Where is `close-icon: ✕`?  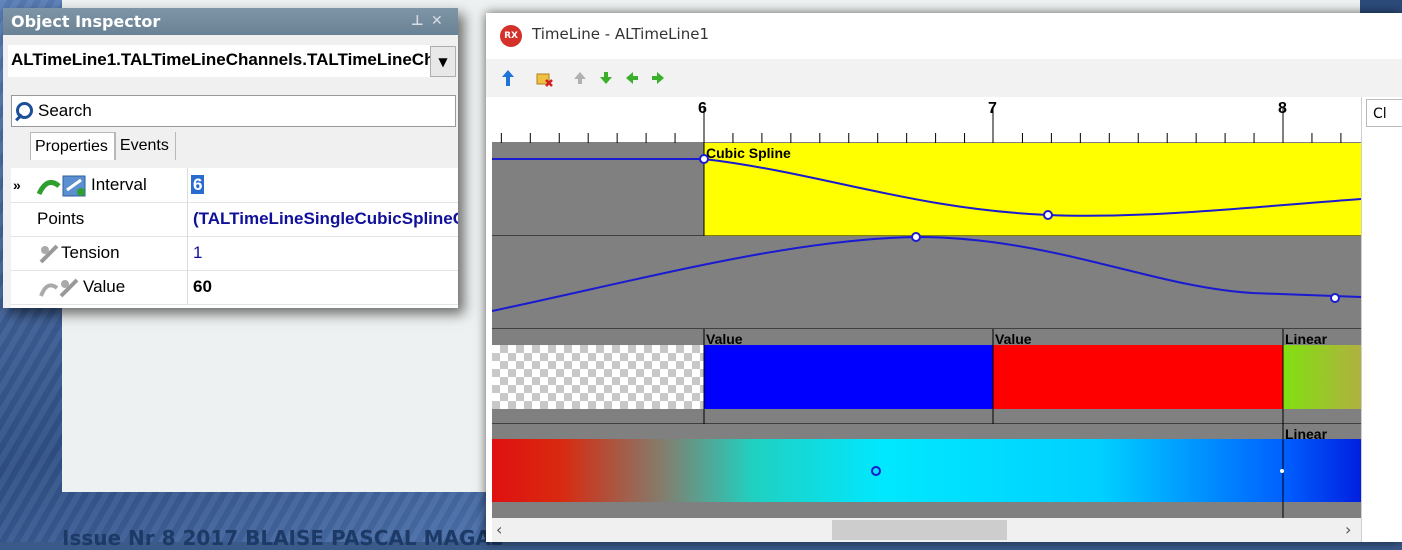 close-icon: ✕ is located at coordinates (437, 21).